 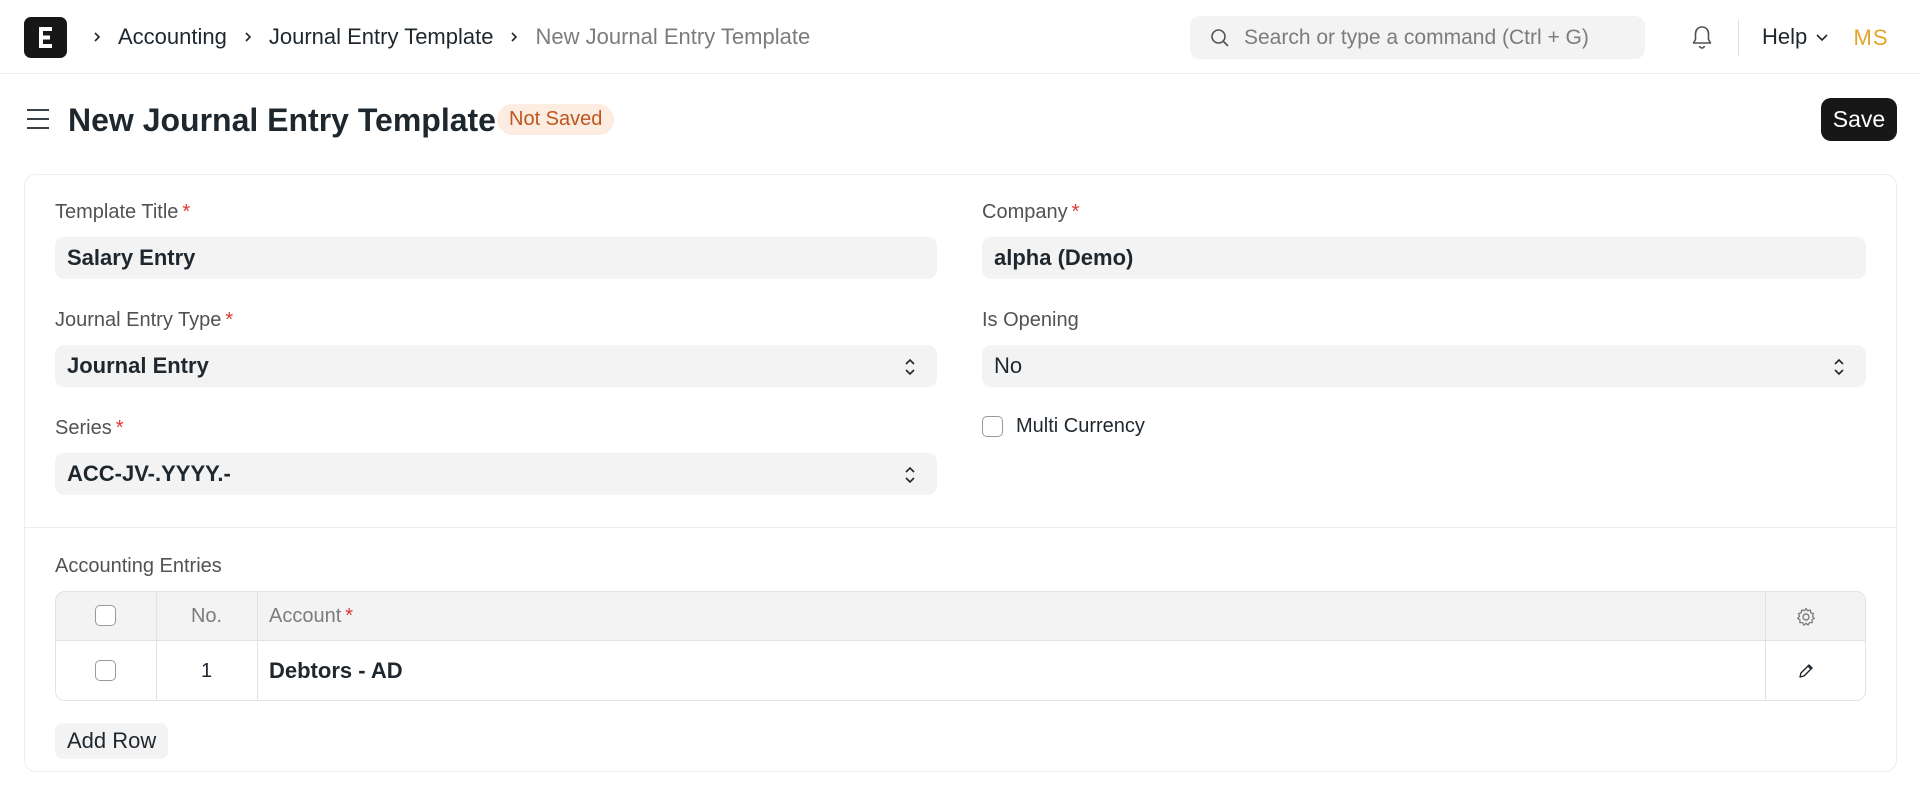 I want to click on navbar-divider, so click(x=1738, y=37).